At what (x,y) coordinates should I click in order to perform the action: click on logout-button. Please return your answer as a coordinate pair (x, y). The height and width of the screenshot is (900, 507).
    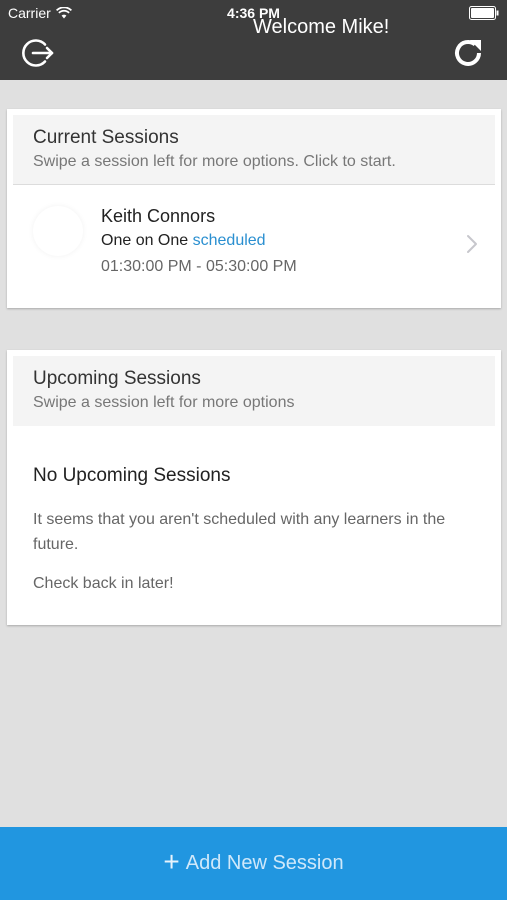
    Looking at the image, I should click on (38, 53).